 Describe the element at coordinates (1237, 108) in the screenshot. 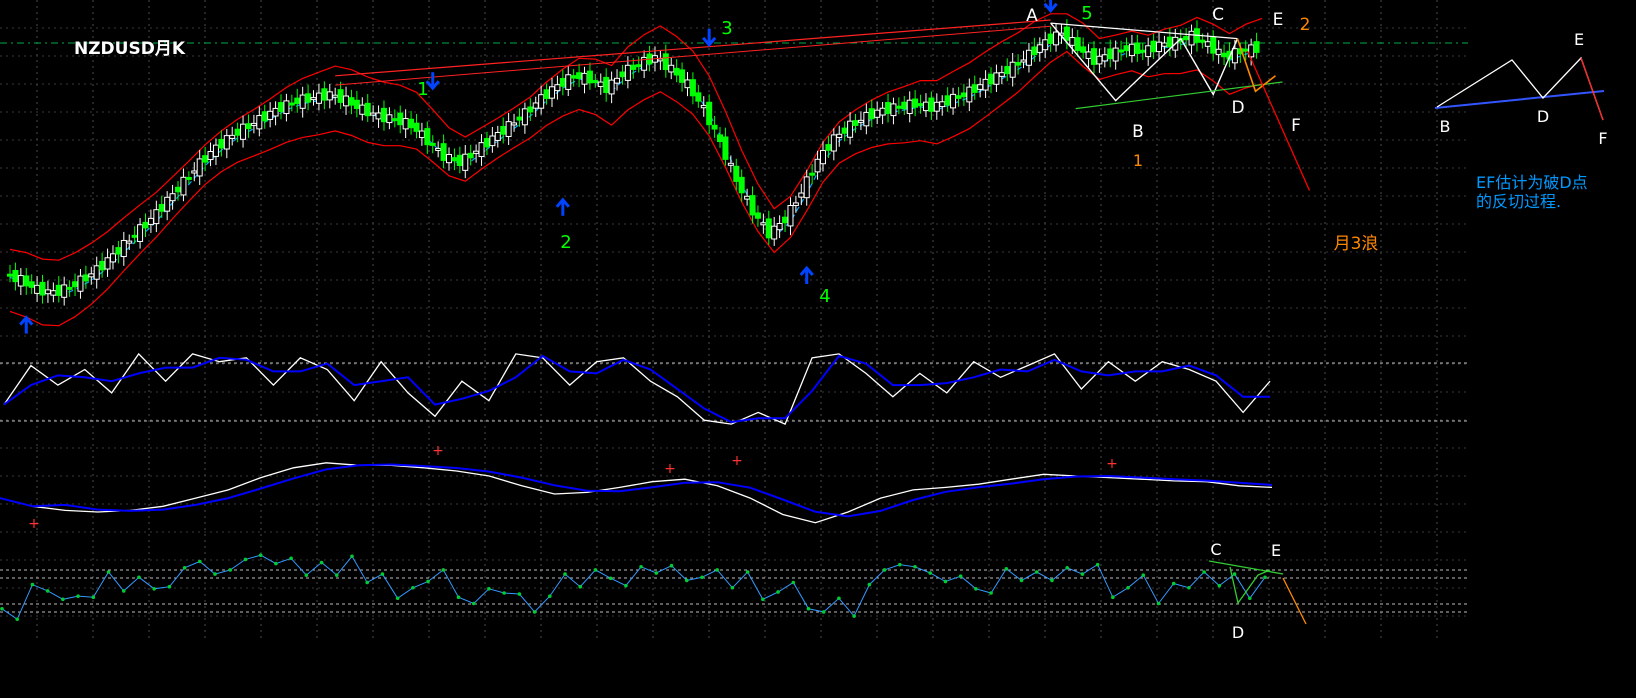

I see `pattern-label-d: D` at that location.